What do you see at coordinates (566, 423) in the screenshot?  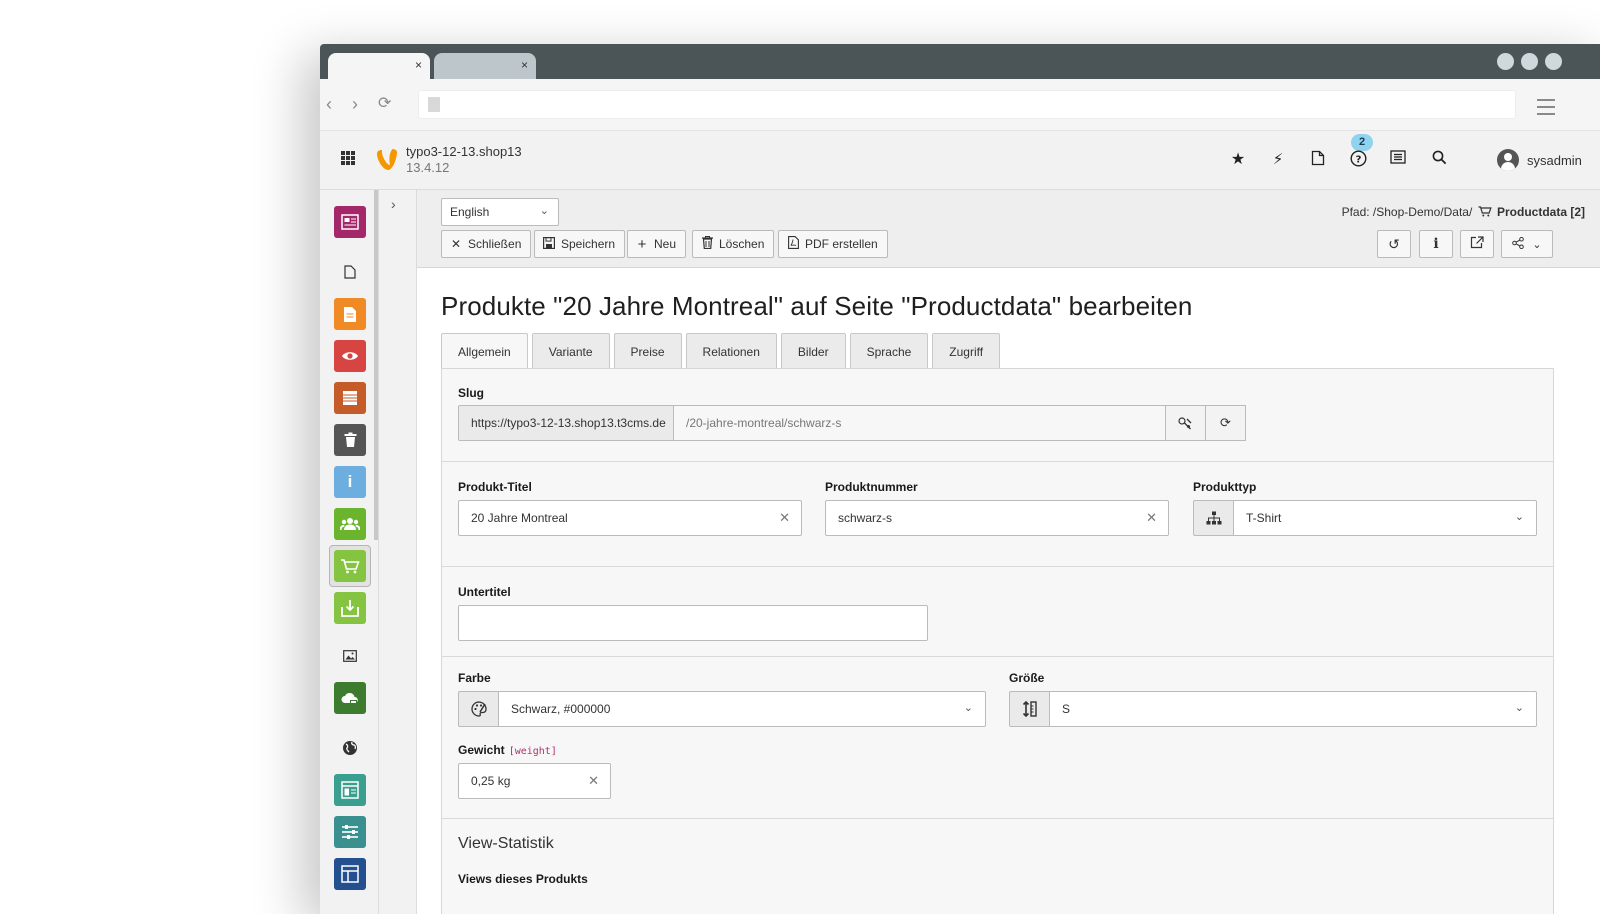 I see `slug-url-prefix: https://typo3-12-13.shop13.t3cms.de` at bounding box center [566, 423].